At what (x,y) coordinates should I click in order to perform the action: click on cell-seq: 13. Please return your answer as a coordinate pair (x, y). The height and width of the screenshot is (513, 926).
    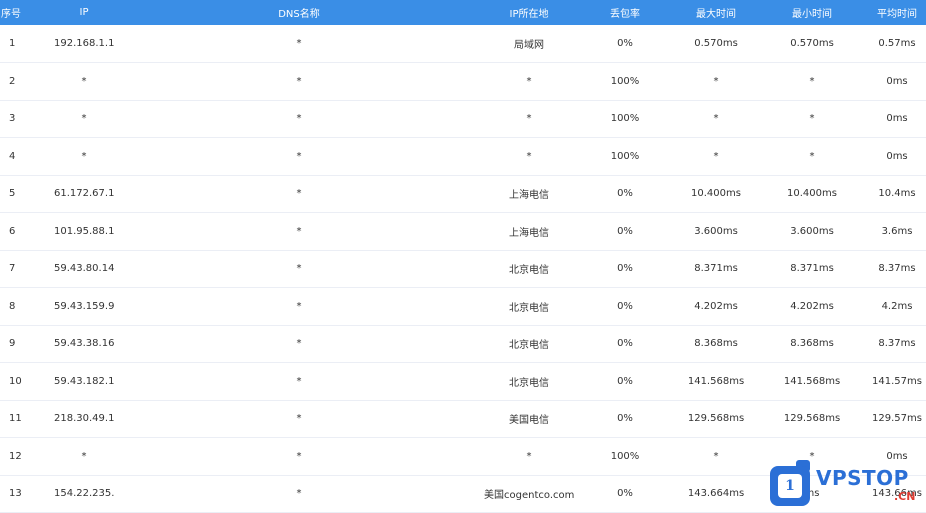
    Looking at the image, I should click on (15, 494).